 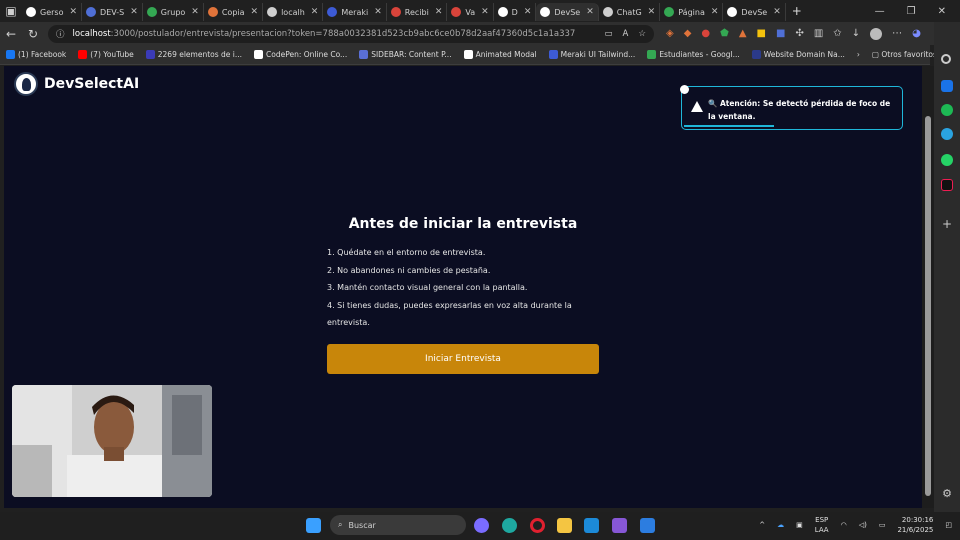 I want to click on onedrive-icon: ☁, so click(x=780, y=525).